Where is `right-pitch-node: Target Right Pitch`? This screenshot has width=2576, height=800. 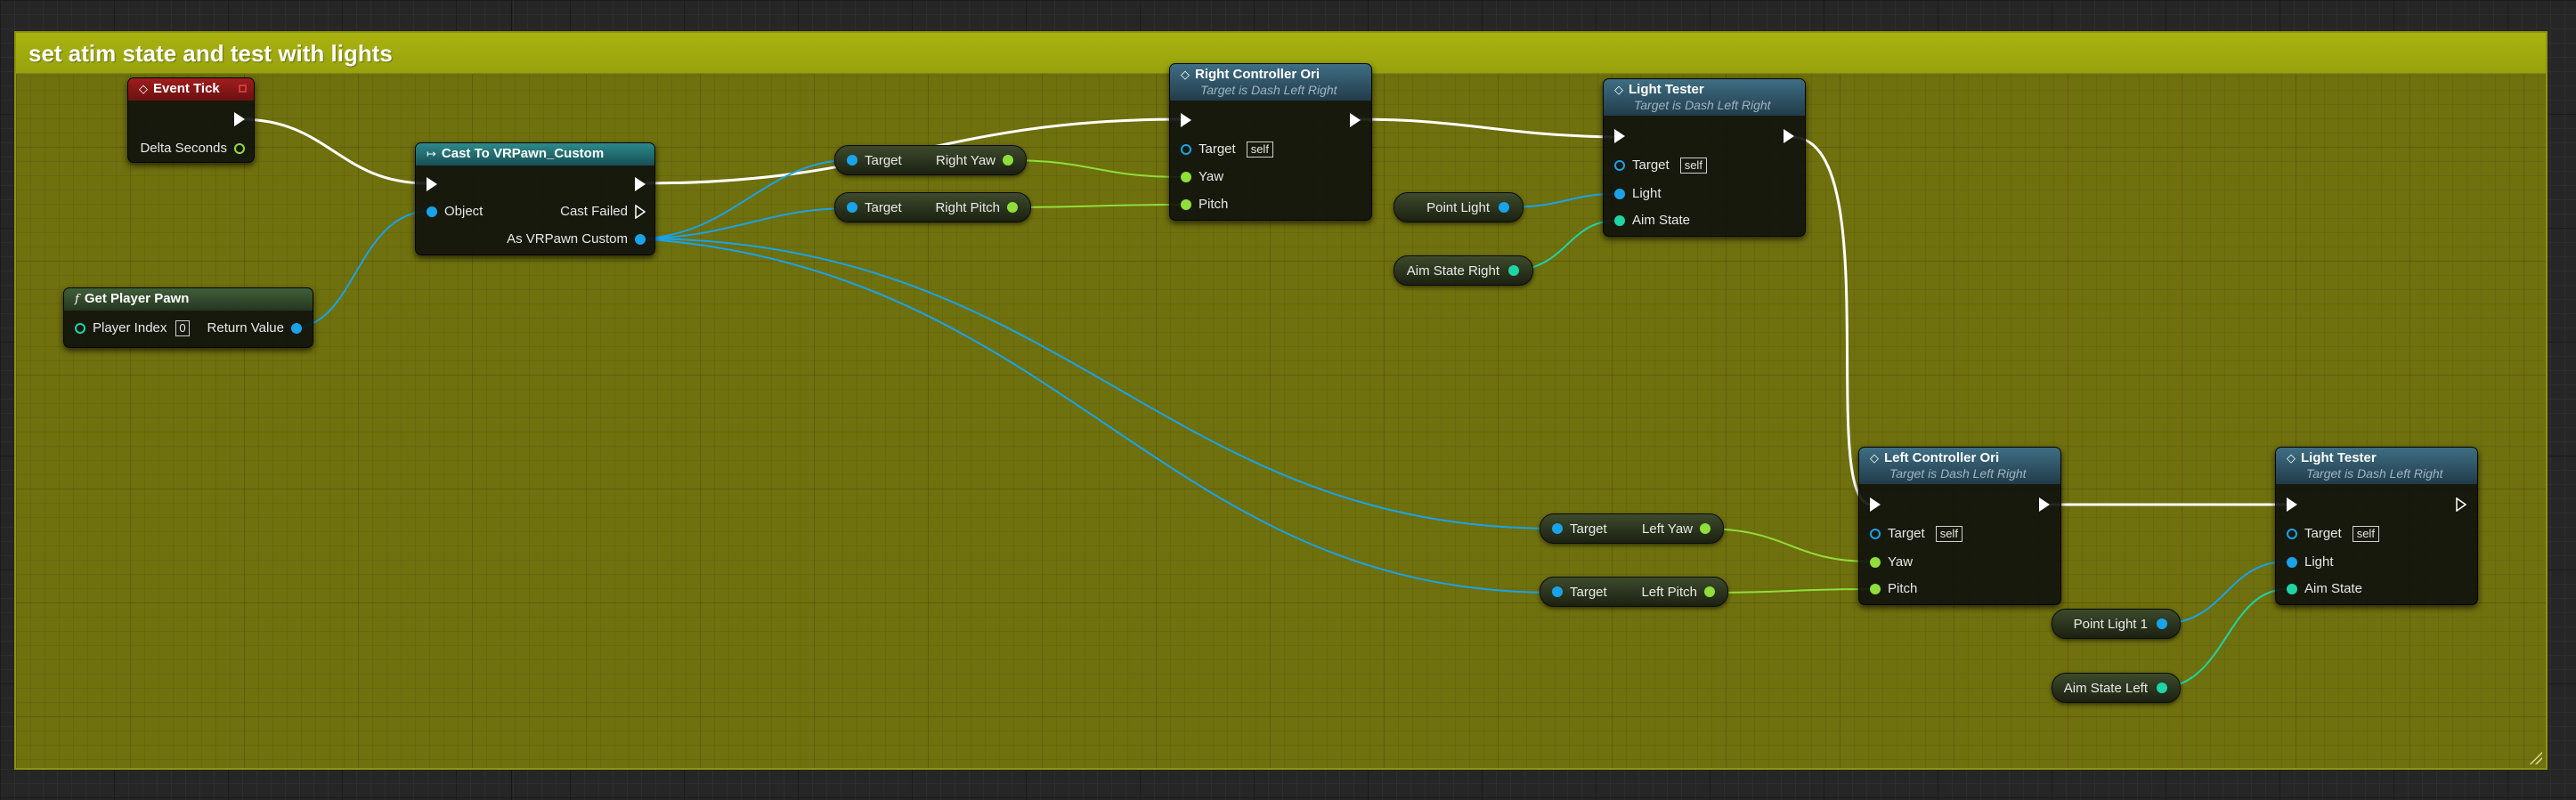
right-pitch-node: Target Right Pitch is located at coordinates (932, 207).